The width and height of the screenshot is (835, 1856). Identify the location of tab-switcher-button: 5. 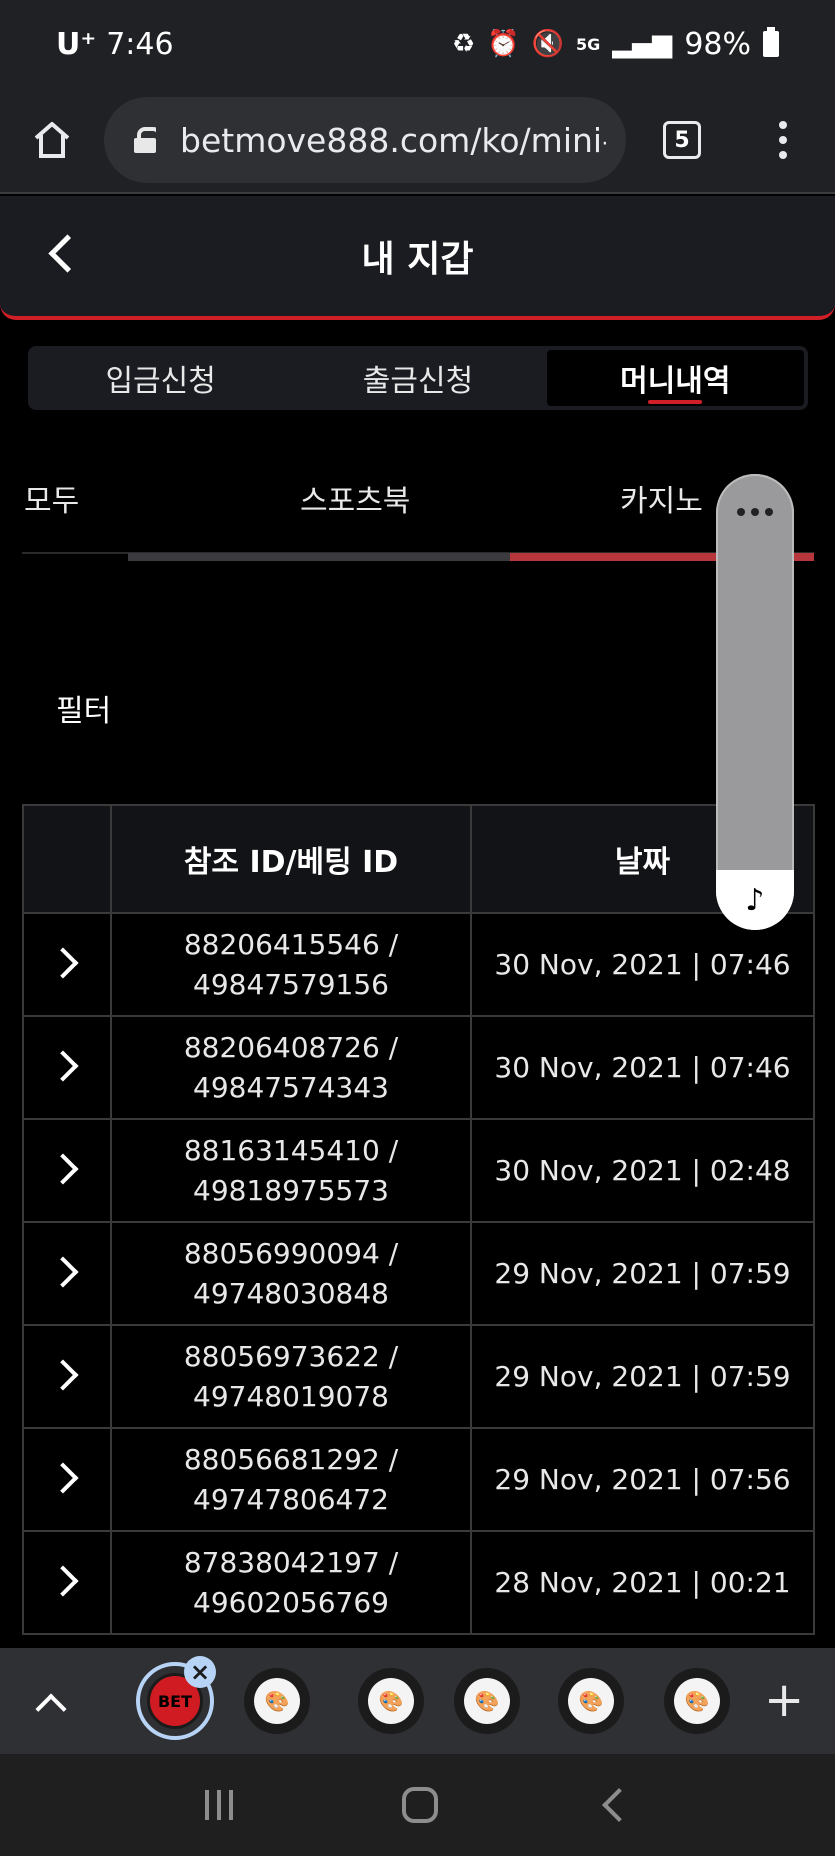
(682, 140).